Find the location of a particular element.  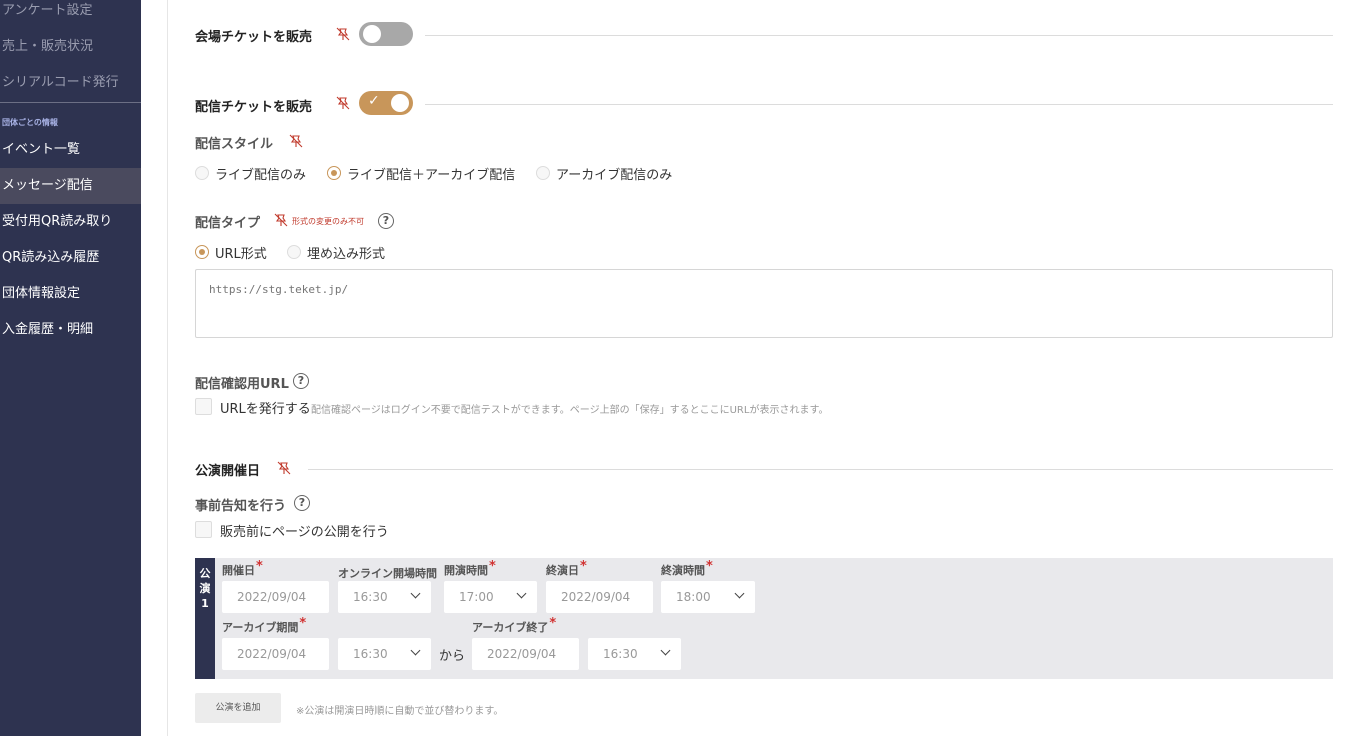

end-date-input: 2022/09/04 is located at coordinates (599, 597).